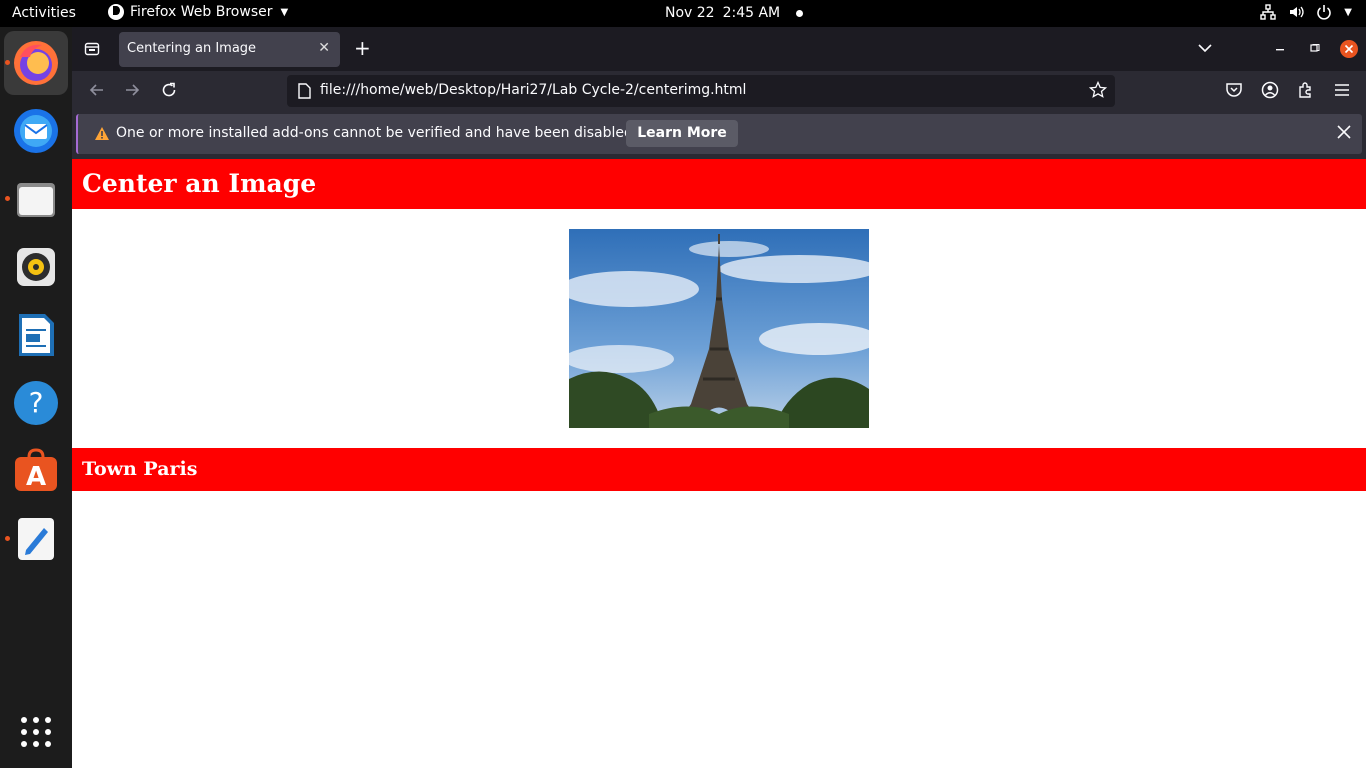  I want to click on close-notification-icon, so click(1344, 132).